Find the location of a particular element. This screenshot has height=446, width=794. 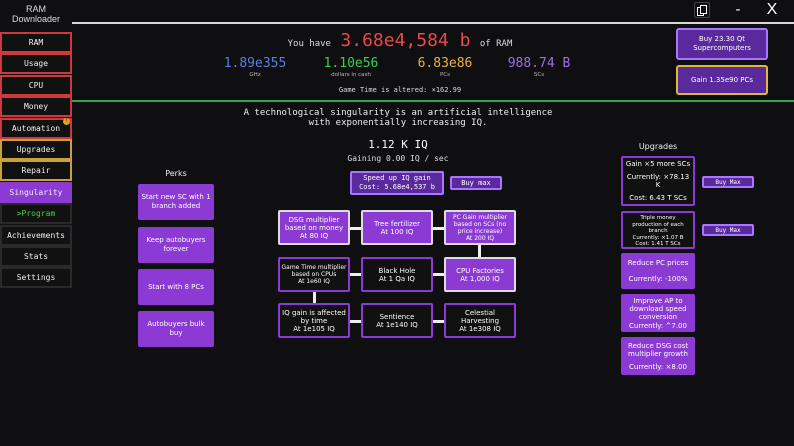

upgrade-title: Reduce DSG cost multiplier growth is located at coordinates (658, 349).